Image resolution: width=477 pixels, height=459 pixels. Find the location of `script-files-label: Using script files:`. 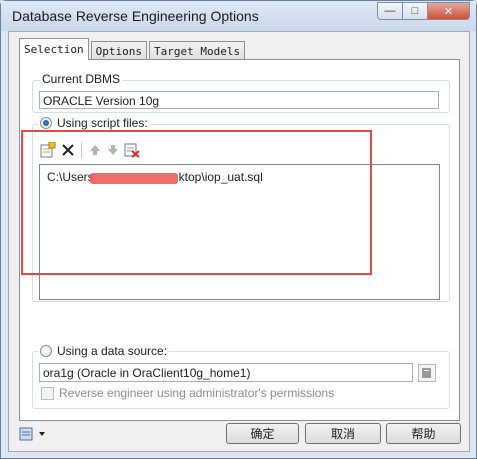

script-files-label: Using script files: is located at coordinates (102, 123).